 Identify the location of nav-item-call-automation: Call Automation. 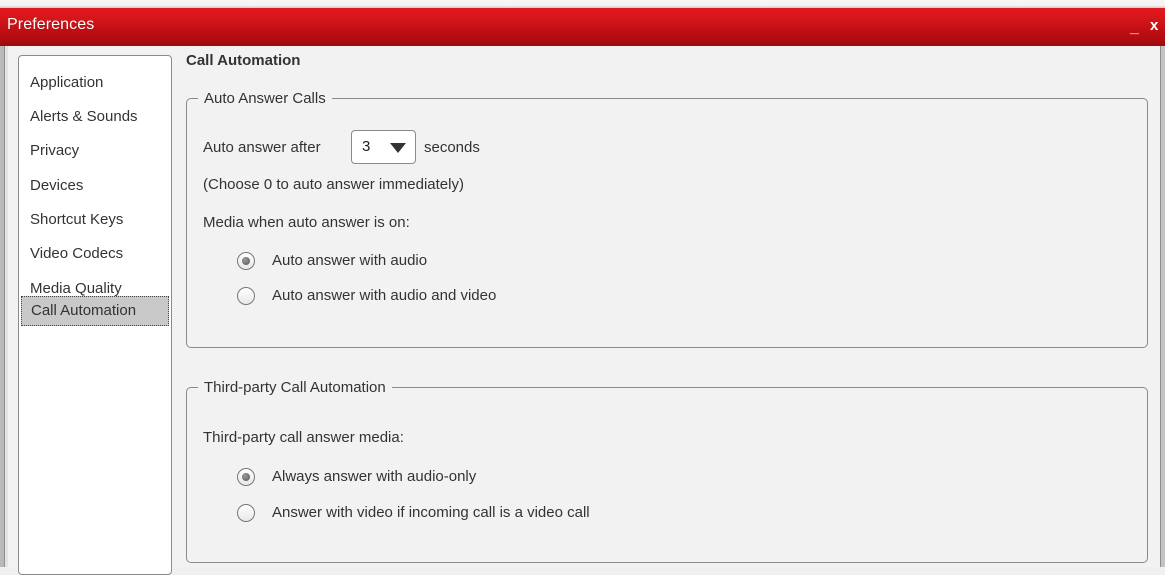
(95, 311).